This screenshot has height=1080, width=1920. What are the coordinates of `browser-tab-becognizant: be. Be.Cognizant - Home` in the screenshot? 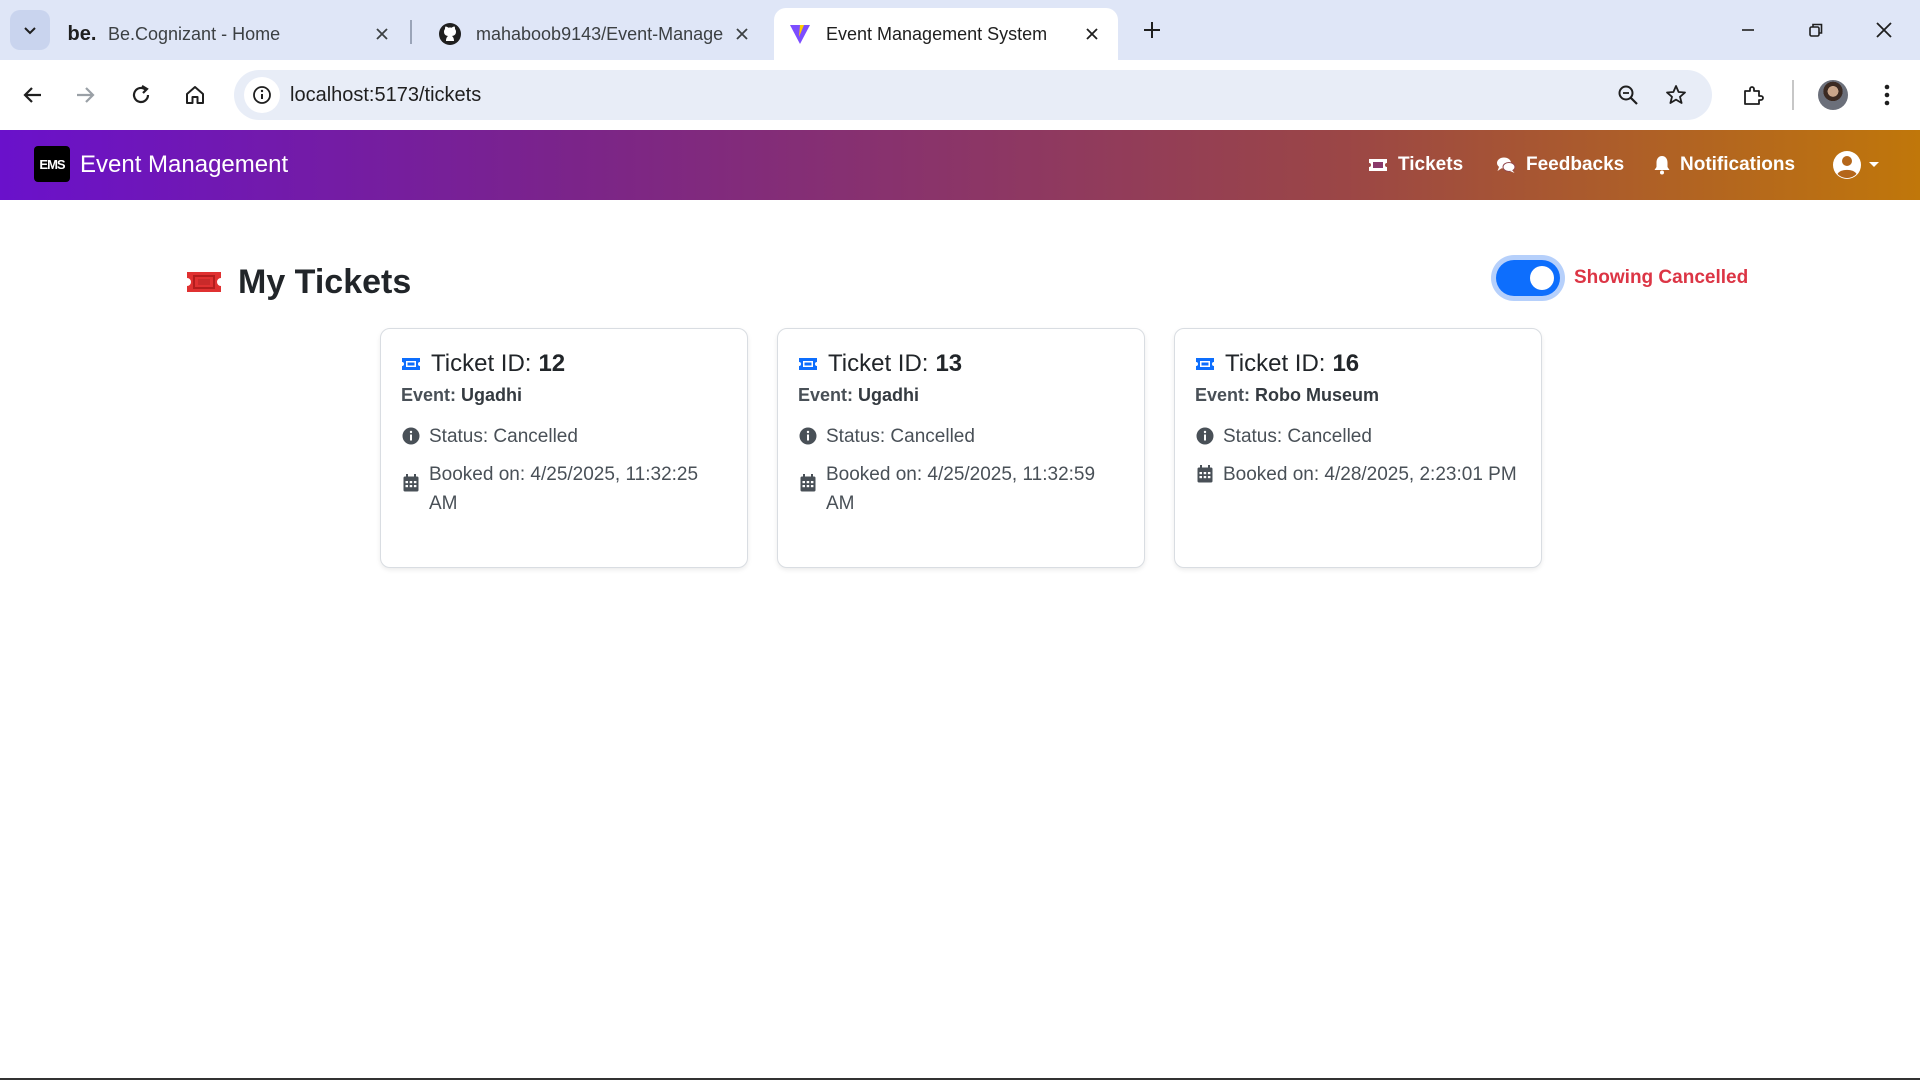 It's located at (232, 34).